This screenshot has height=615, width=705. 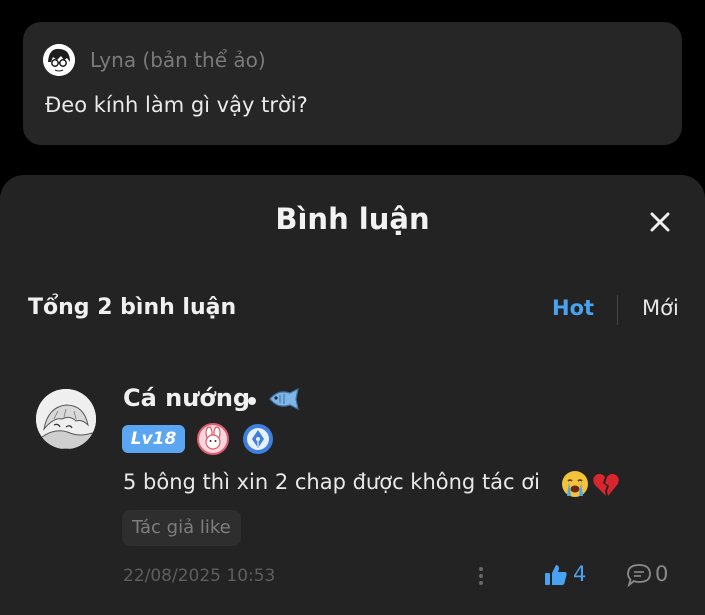 I want to click on close-icon, so click(x=660, y=222).